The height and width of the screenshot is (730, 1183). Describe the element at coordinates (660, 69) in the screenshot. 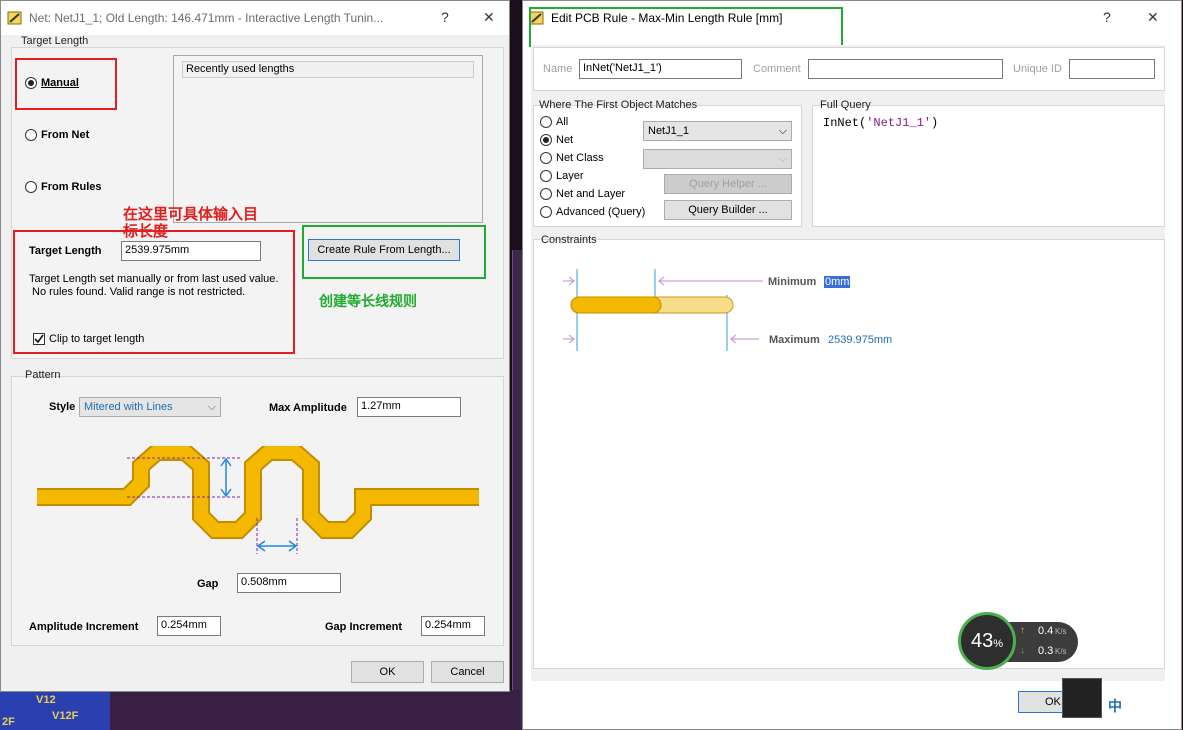

I see `rule-name-input: InNet('NetJ1_1')` at that location.